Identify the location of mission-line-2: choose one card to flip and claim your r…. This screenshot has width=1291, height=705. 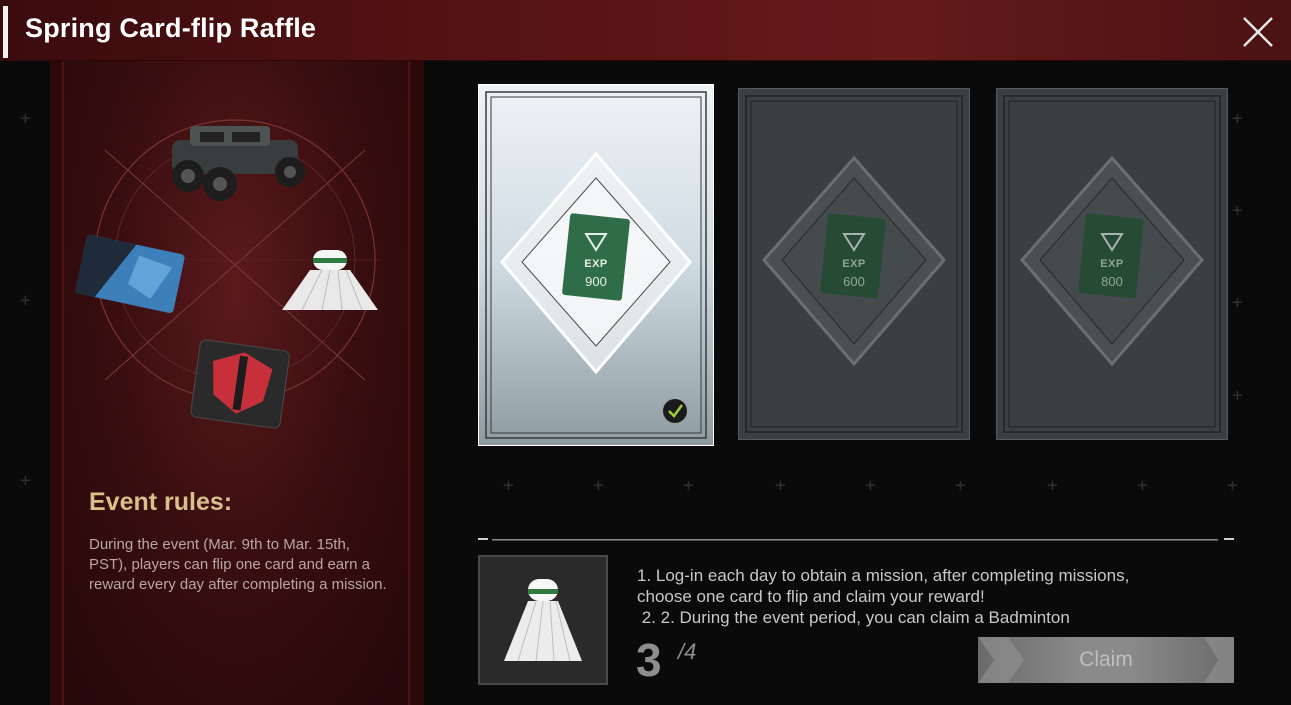
(811, 596).